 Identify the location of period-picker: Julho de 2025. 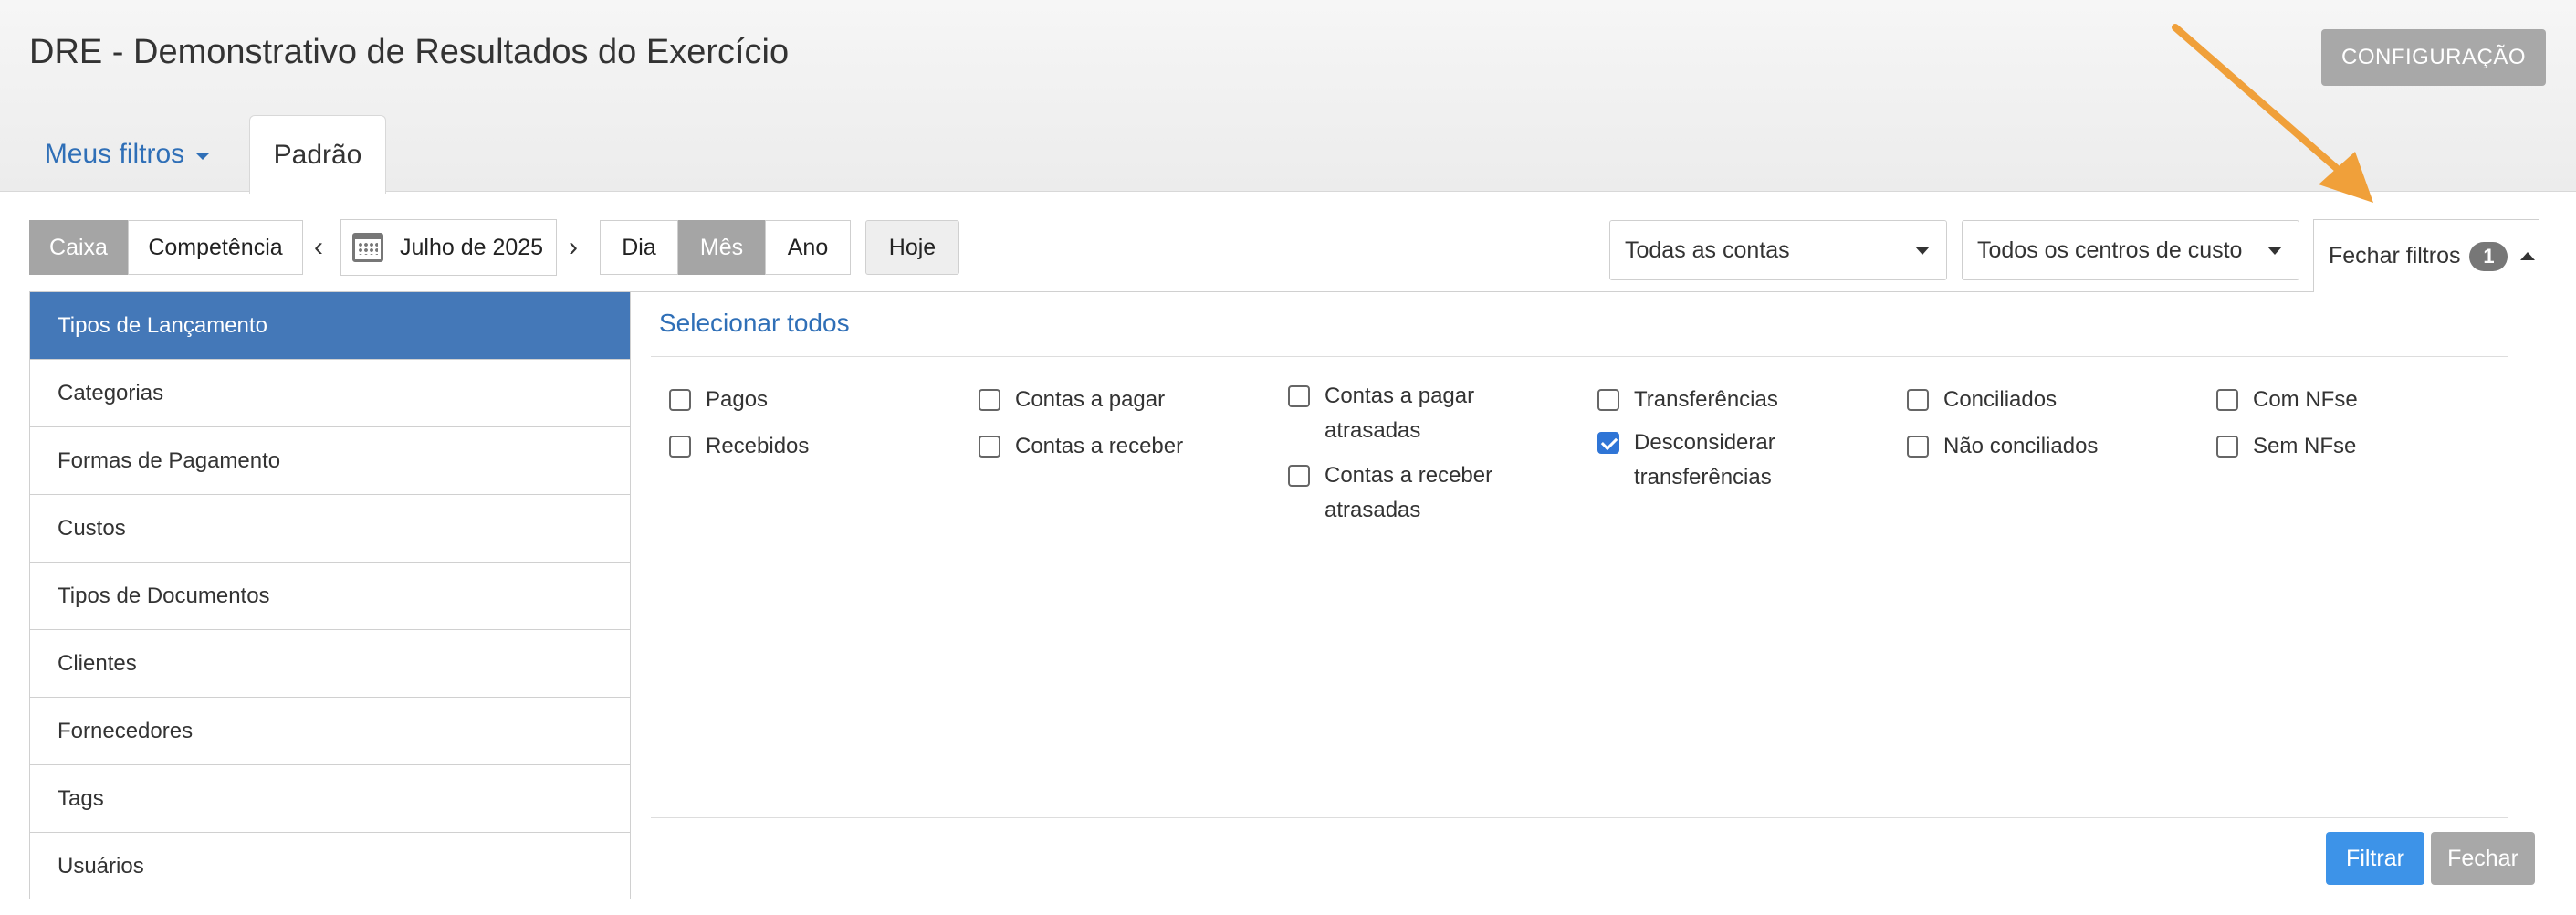
(449, 248).